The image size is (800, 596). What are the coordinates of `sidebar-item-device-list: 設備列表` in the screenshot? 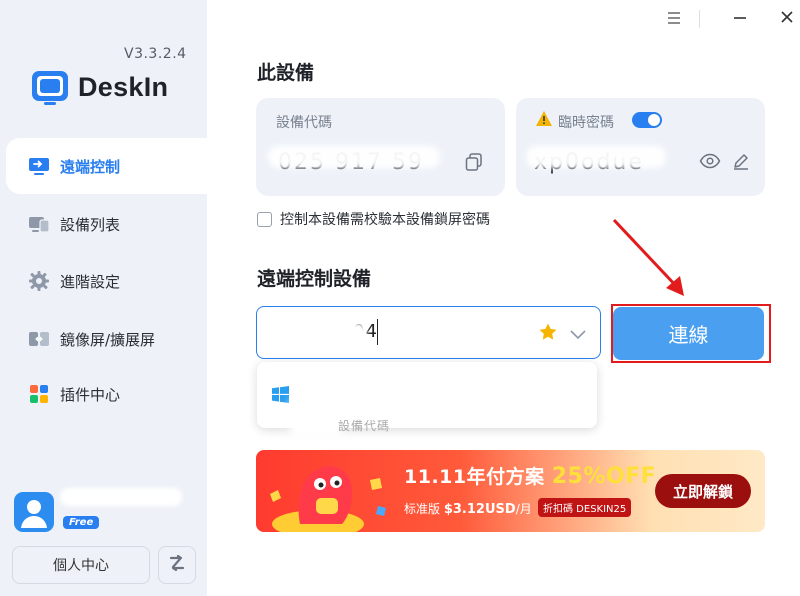 It's located at (106, 224).